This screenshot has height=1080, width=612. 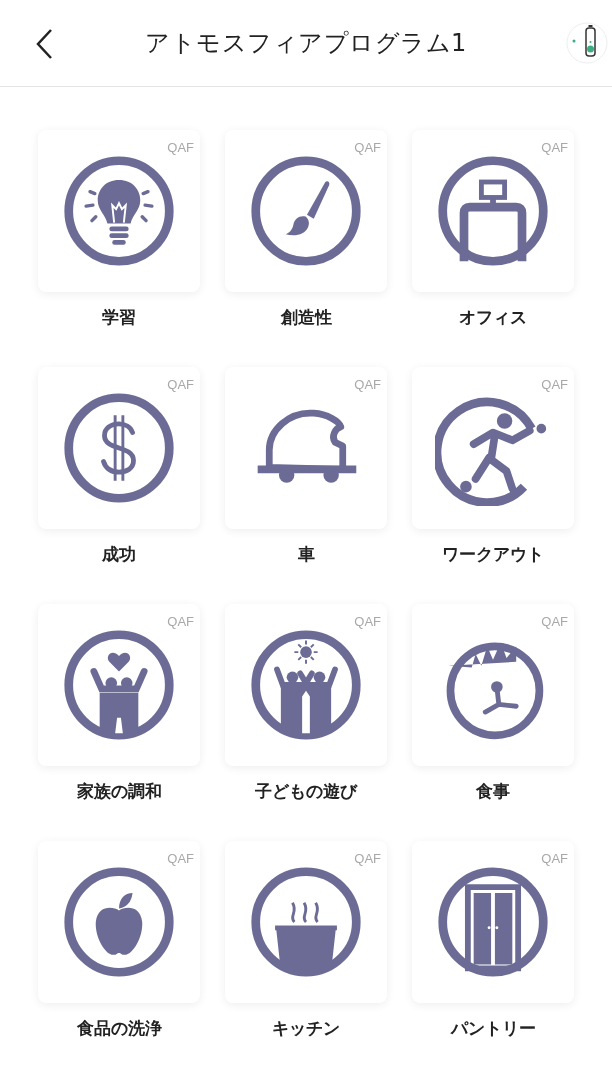 I want to click on apple-icon, so click(x=119, y=922).